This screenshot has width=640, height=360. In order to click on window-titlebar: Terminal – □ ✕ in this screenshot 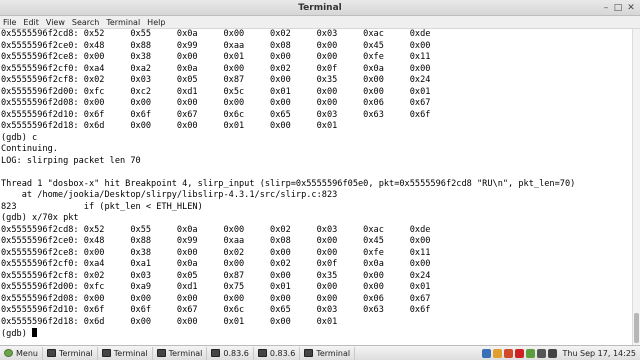, I will do `click(320, 8)`.